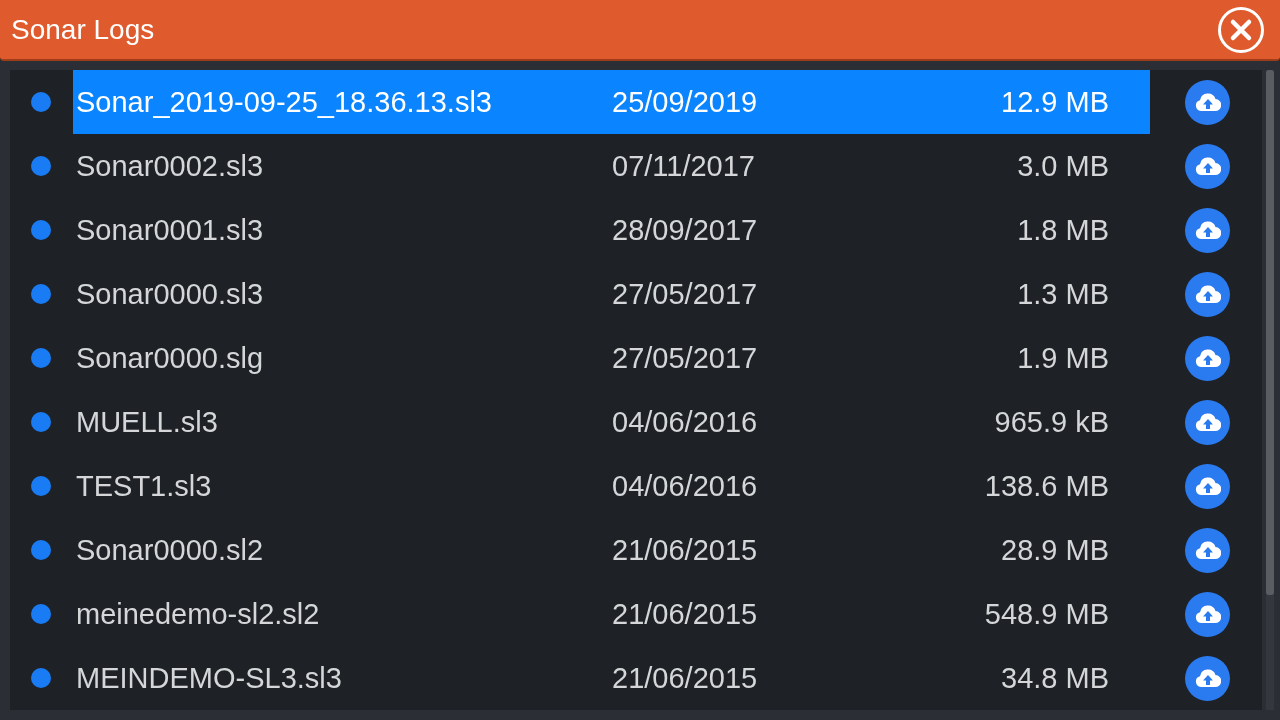  I want to click on file-size: 1.9 MB, so click(1062, 358).